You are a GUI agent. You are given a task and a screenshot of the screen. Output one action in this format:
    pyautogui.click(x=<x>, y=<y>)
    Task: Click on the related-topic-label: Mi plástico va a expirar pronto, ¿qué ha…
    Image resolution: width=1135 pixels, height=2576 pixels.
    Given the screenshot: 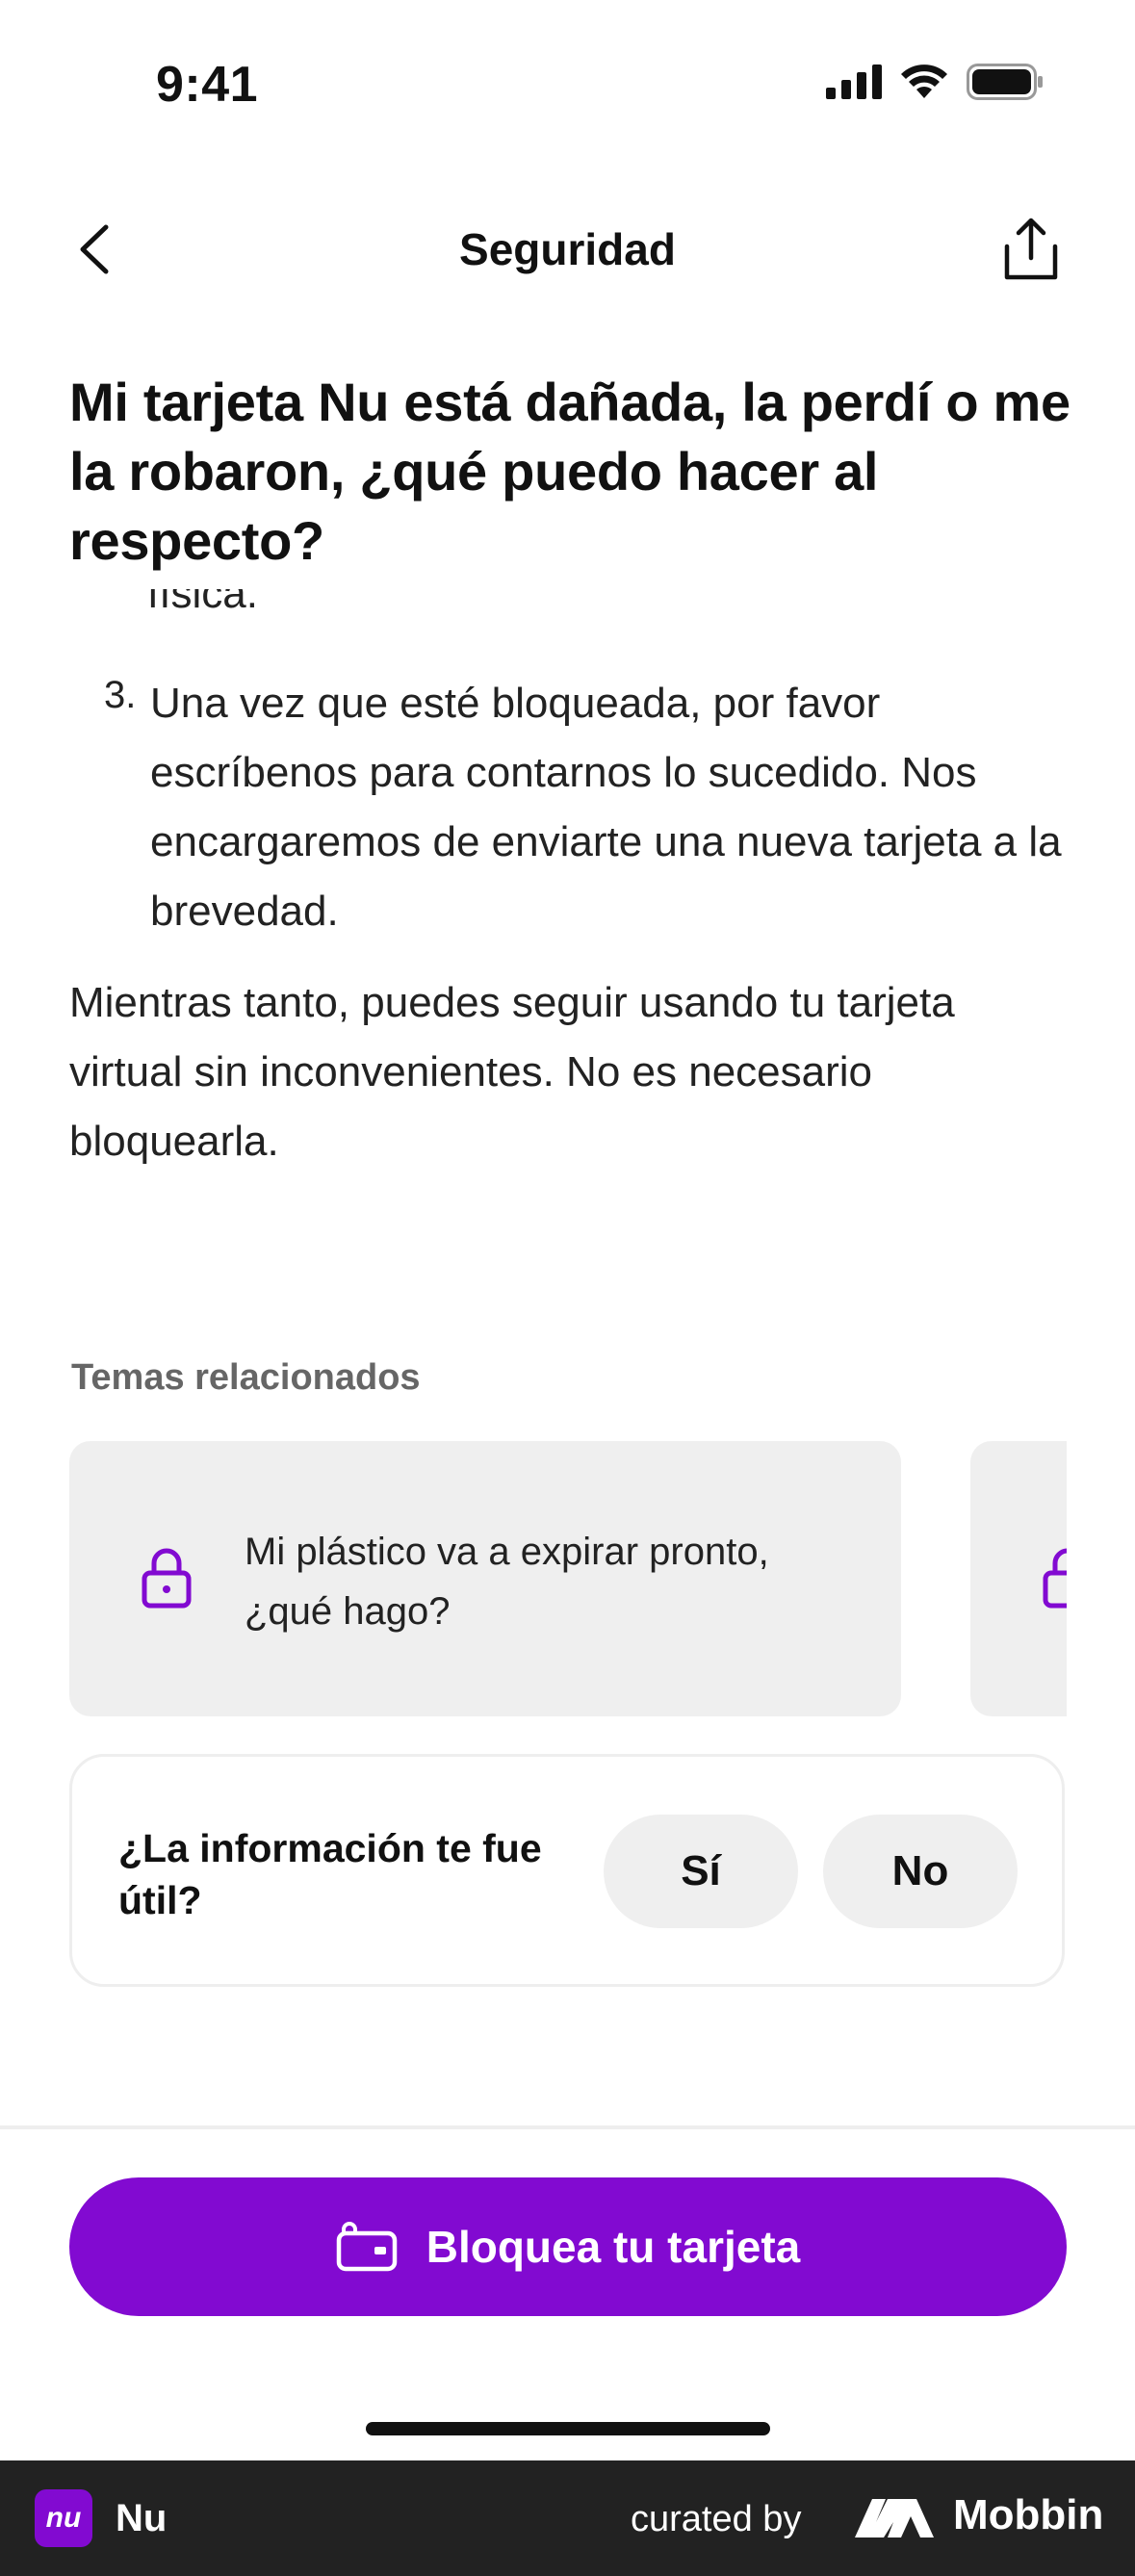 What is the action you would take?
    pyautogui.click(x=507, y=1582)
    